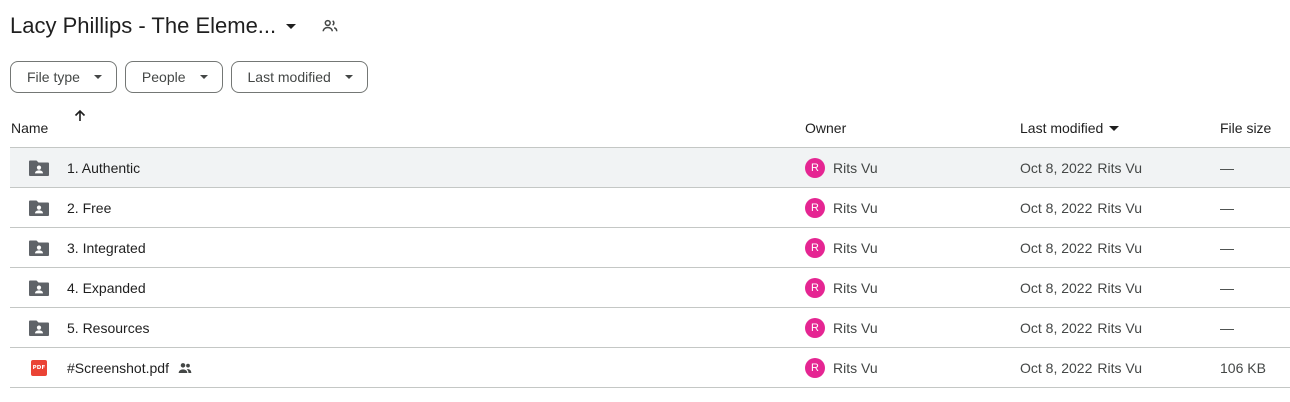  Describe the element at coordinates (104, 167) in the screenshot. I see `file-name: 1. Authentic` at that location.